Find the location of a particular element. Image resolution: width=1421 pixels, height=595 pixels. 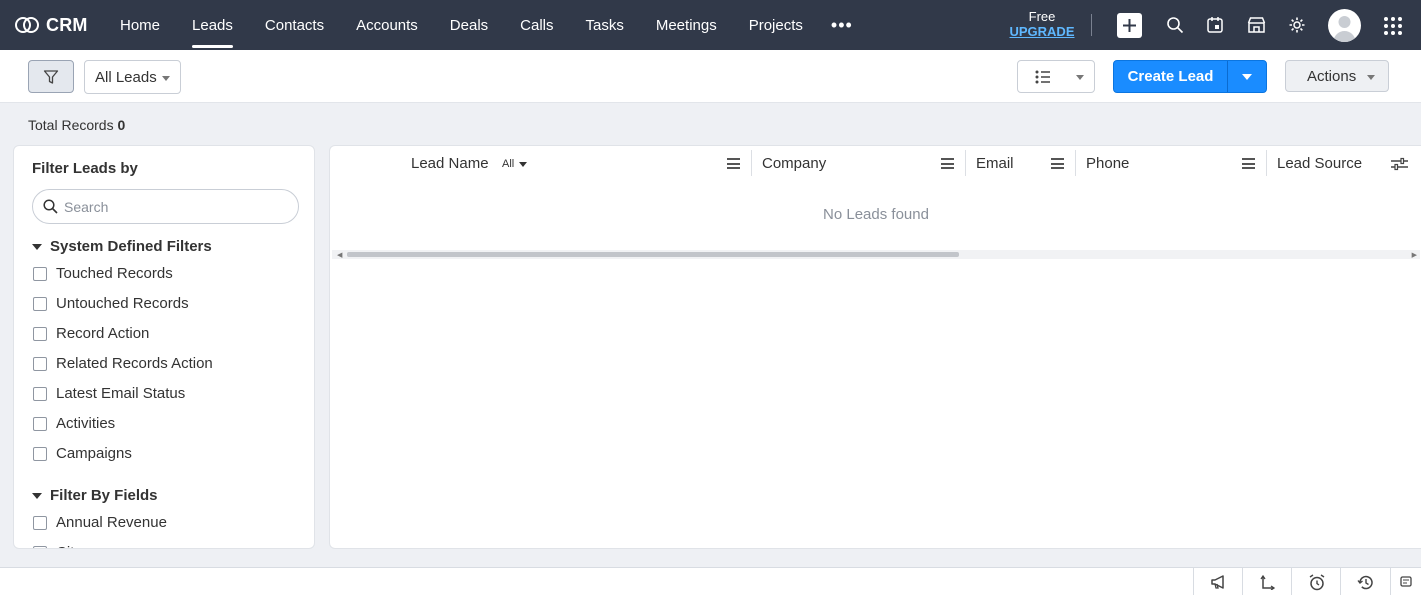

view-type-select is located at coordinates (1056, 76).